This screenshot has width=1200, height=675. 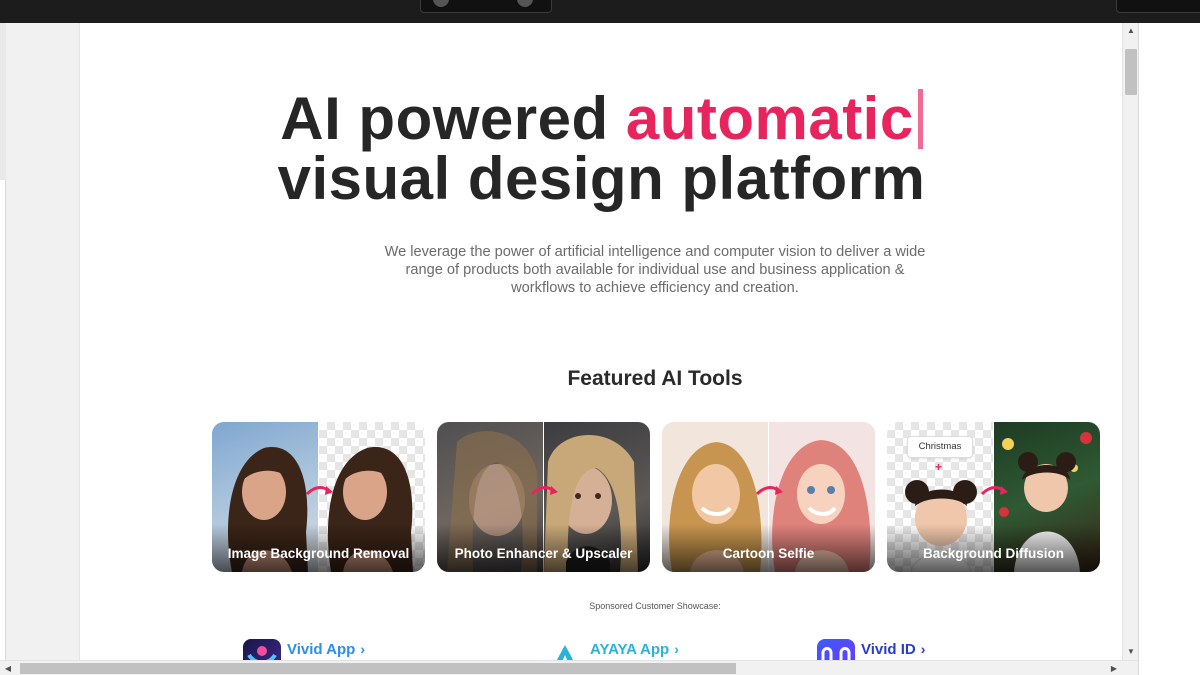 What do you see at coordinates (940, 447) in the screenshot?
I see `prompt-tag: Christmas` at bounding box center [940, 447].